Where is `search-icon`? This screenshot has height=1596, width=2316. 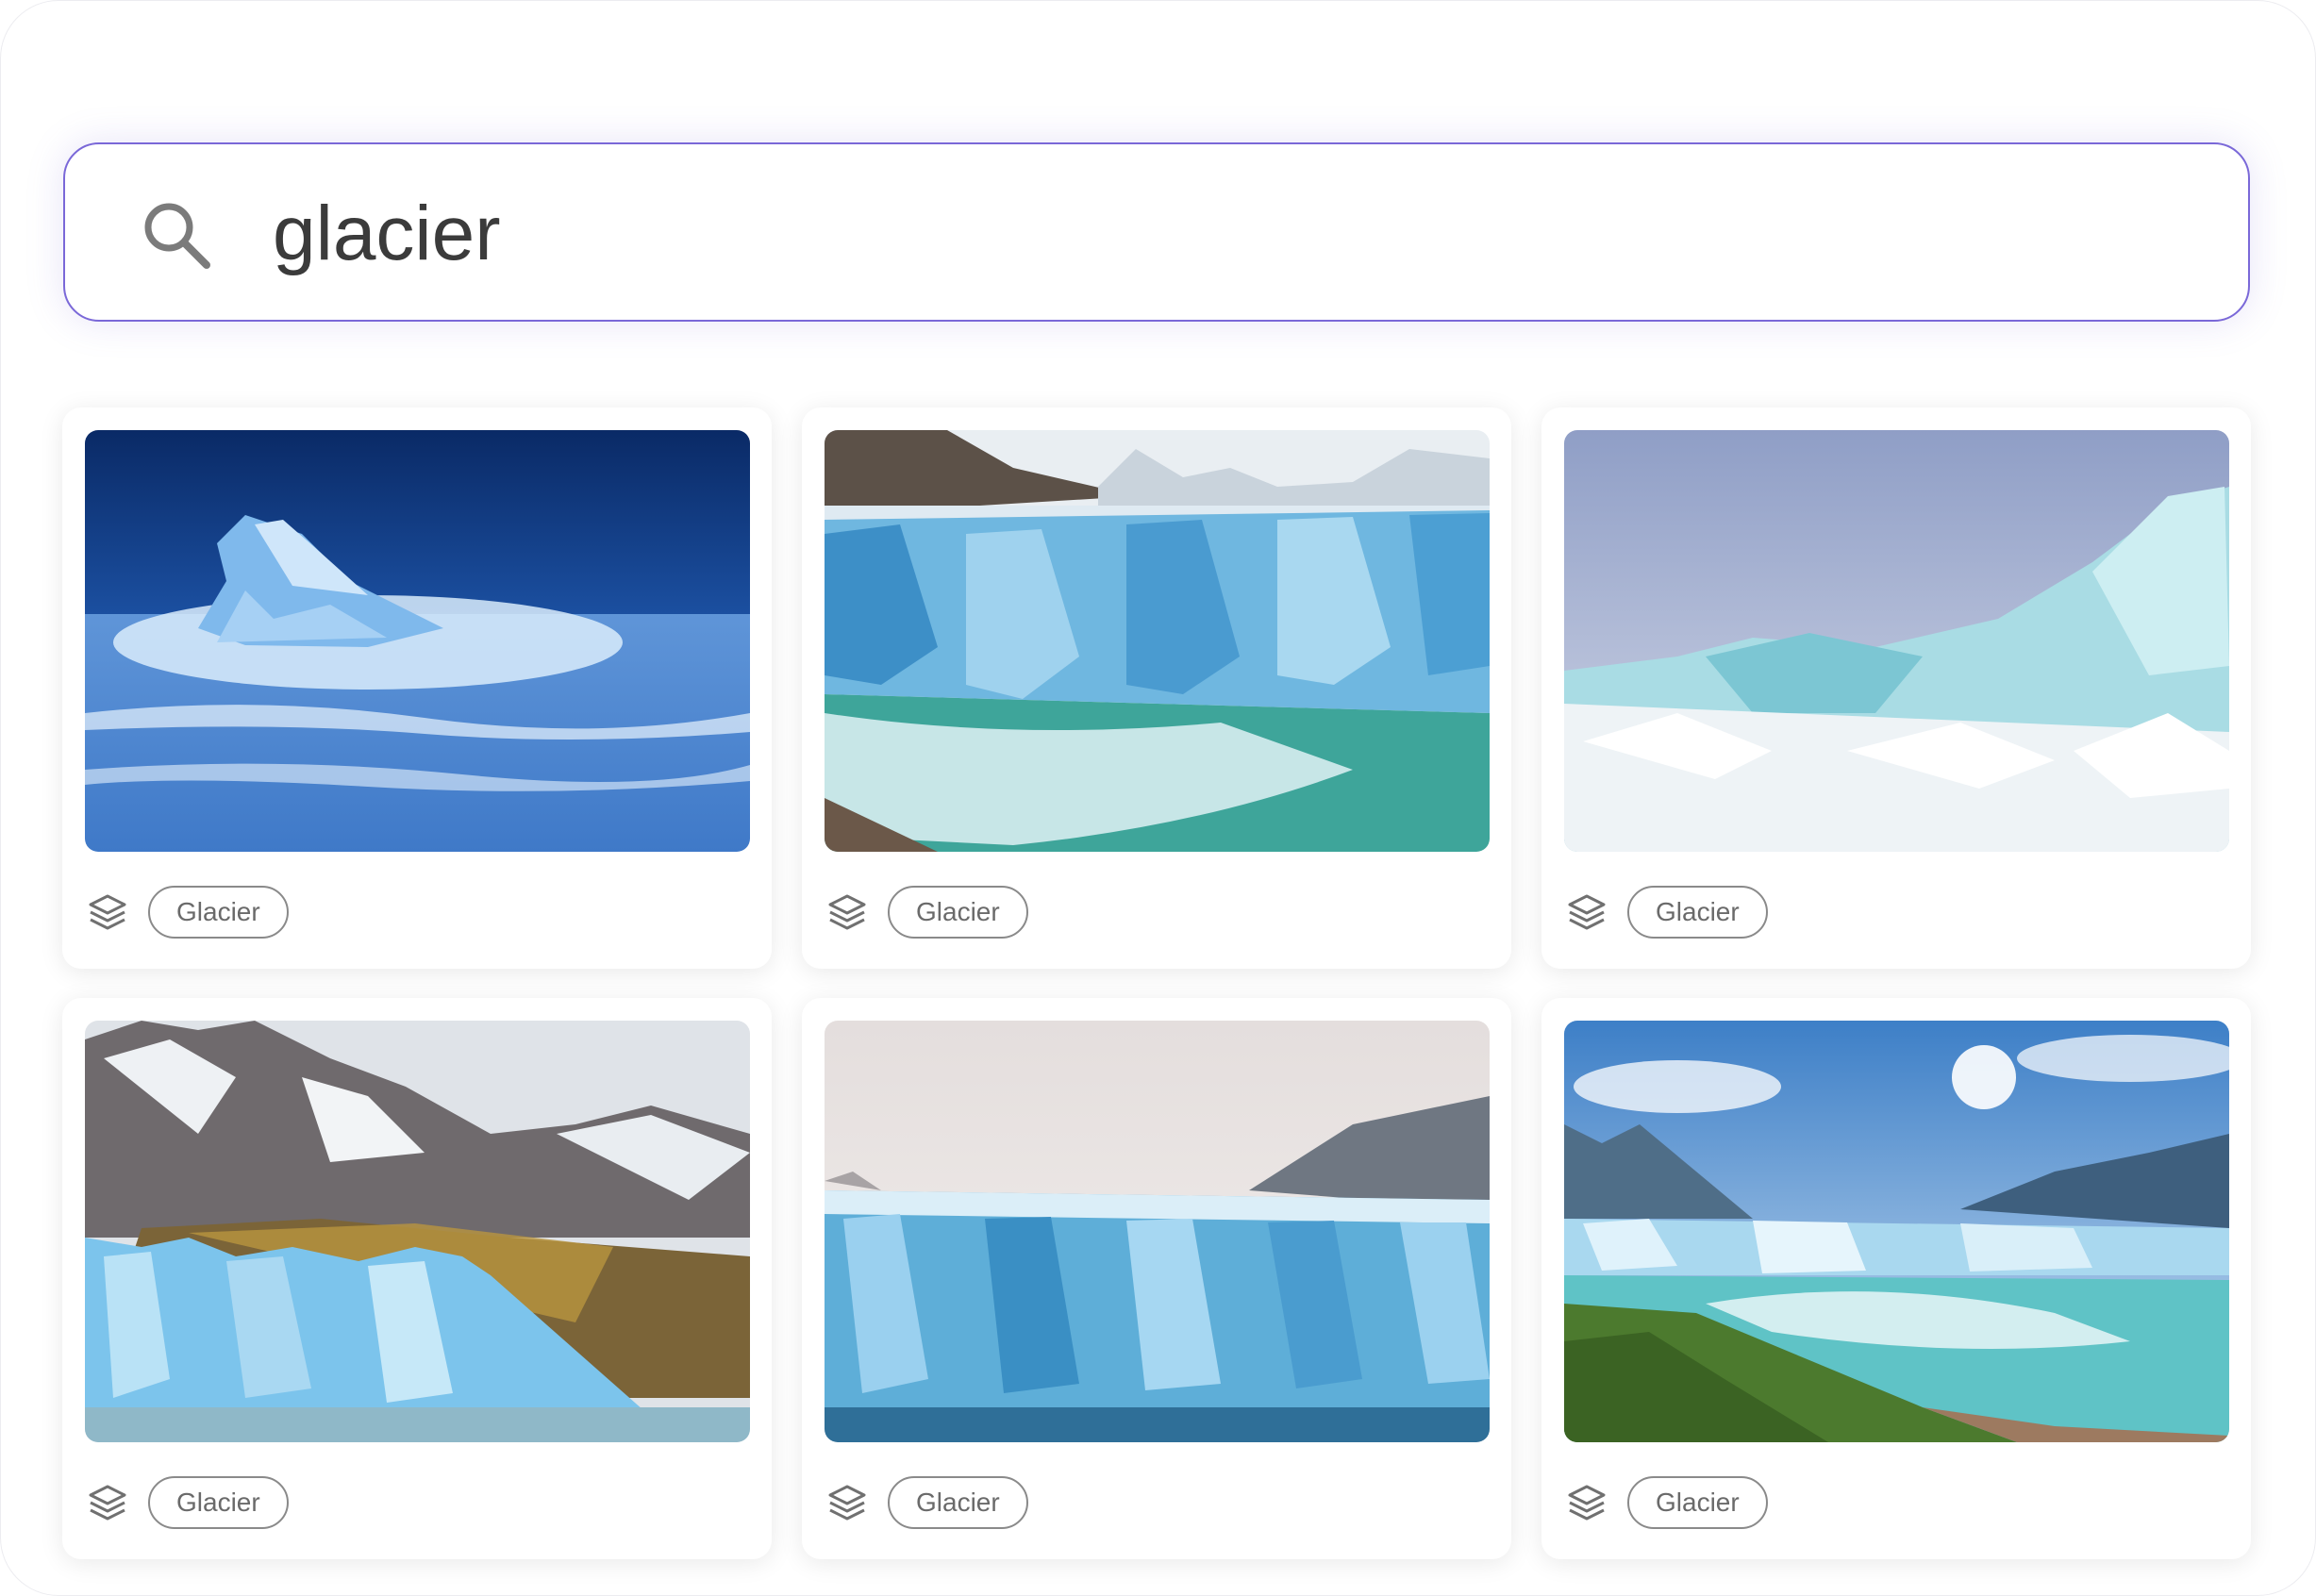
search-icon is located at coordinates (177, 236).